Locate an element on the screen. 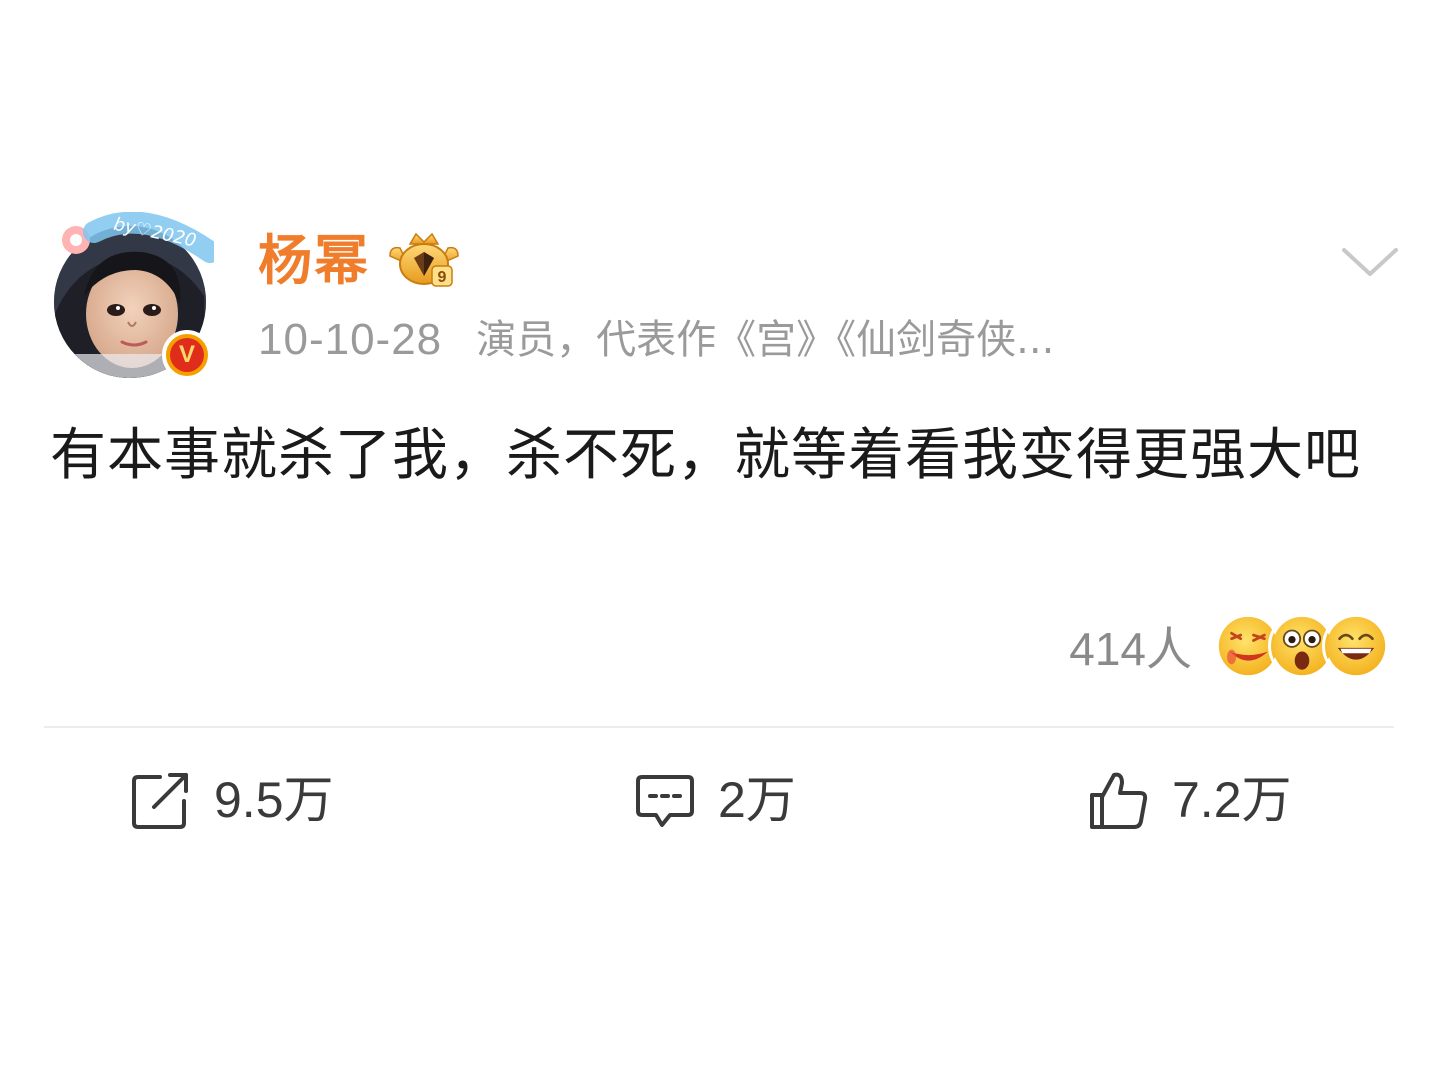  verified-v-icon: V is located at coordinates (187, 355).